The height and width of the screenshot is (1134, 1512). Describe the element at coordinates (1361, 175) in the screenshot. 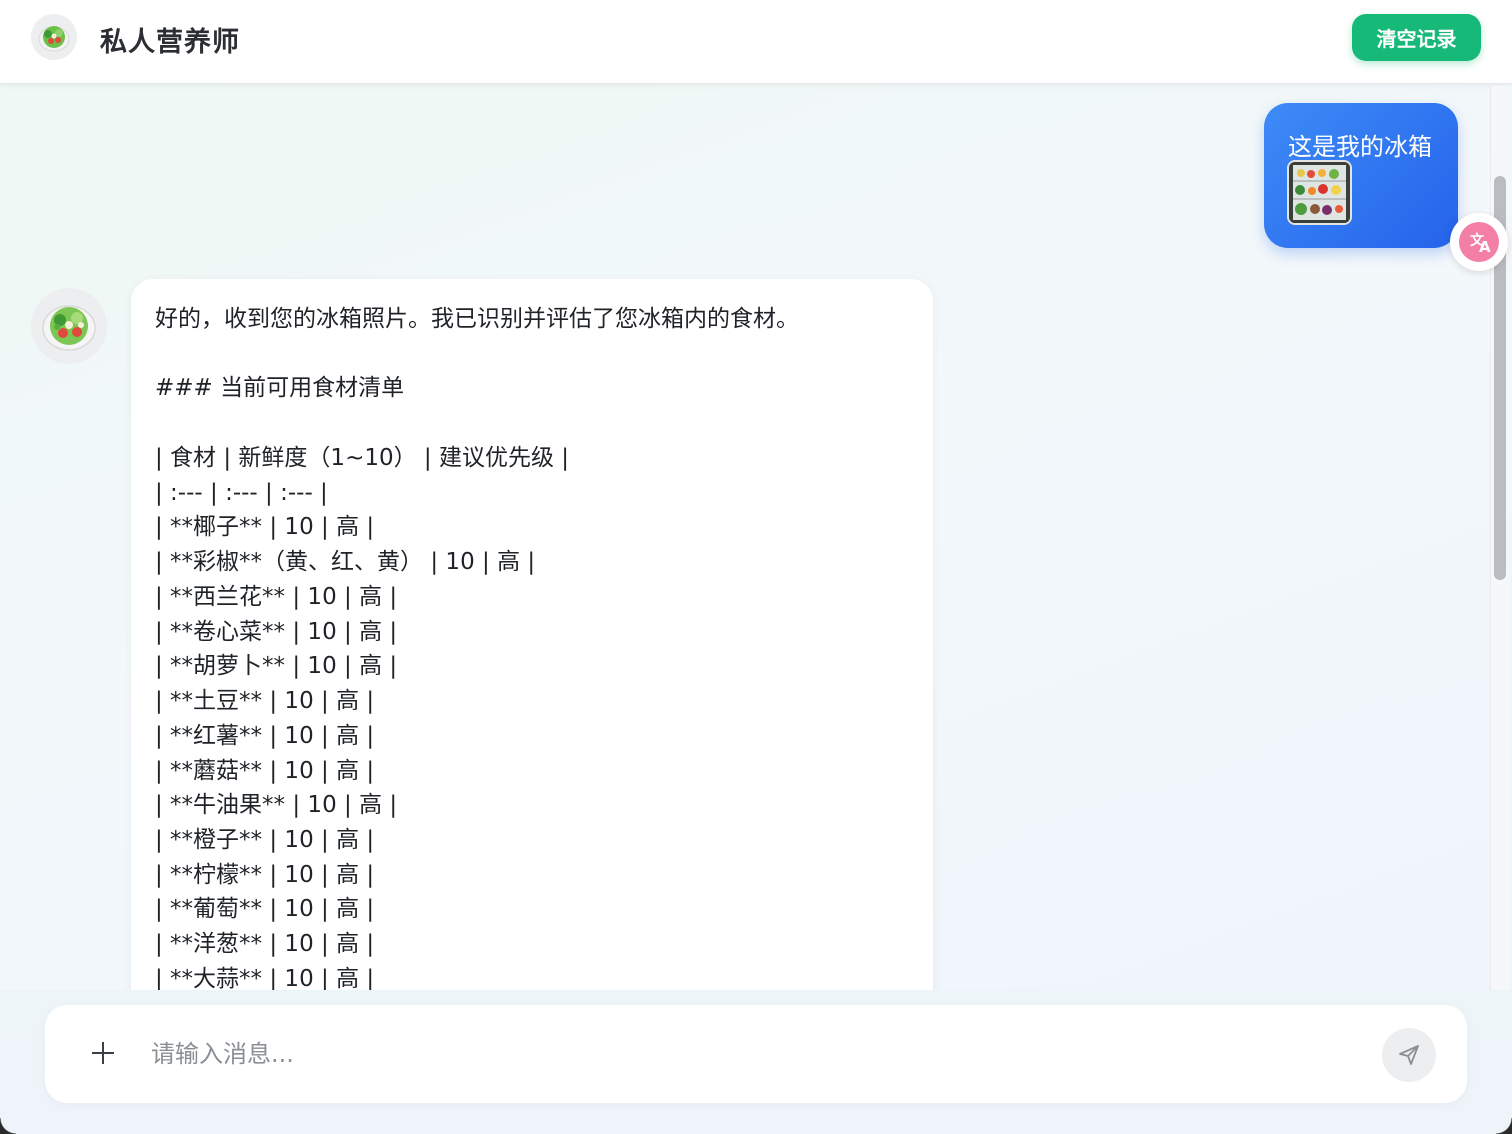

I see `user-message-bubble: 这是我的冰箱` at that location.